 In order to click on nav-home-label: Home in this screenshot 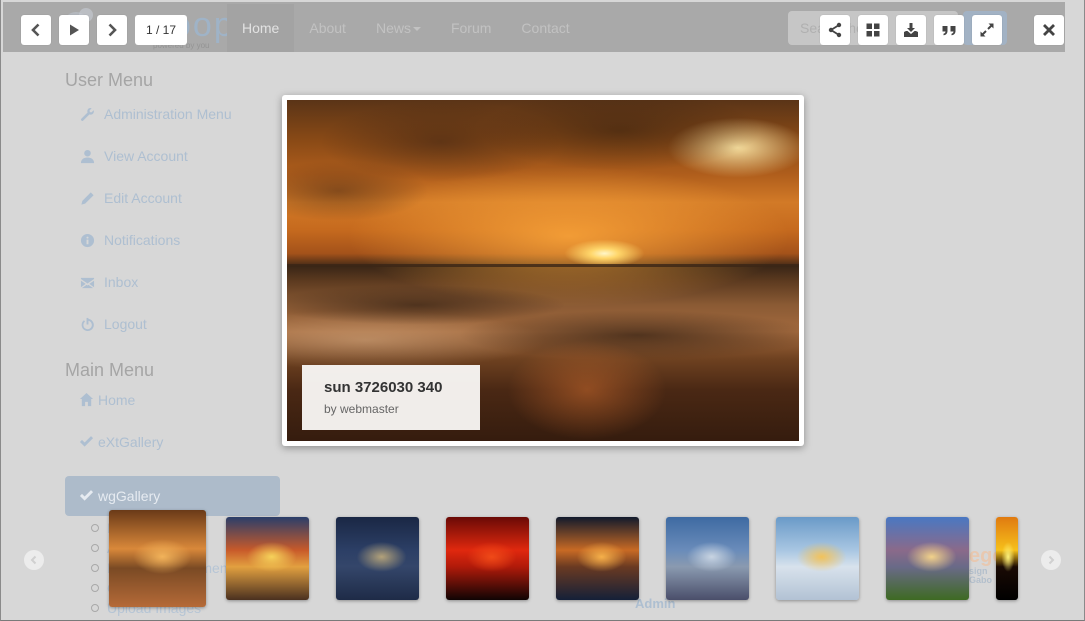, I will do `click(261, 28)`.